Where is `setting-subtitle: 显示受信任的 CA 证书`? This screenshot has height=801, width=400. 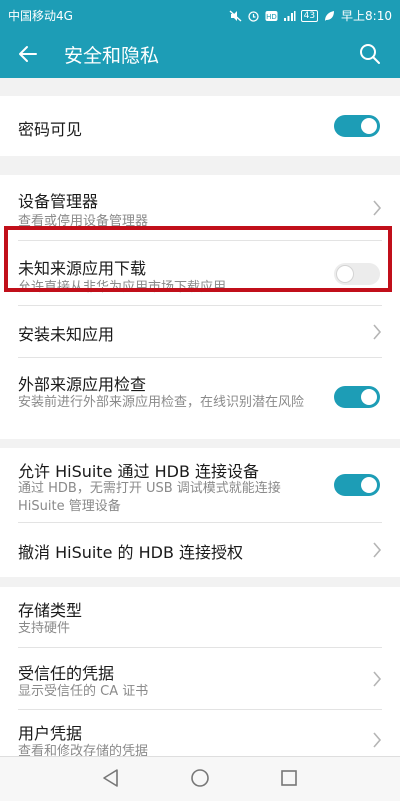
setting-subtitle: 显示受信任的 CA 证书 is located at coordinates (83, 691).